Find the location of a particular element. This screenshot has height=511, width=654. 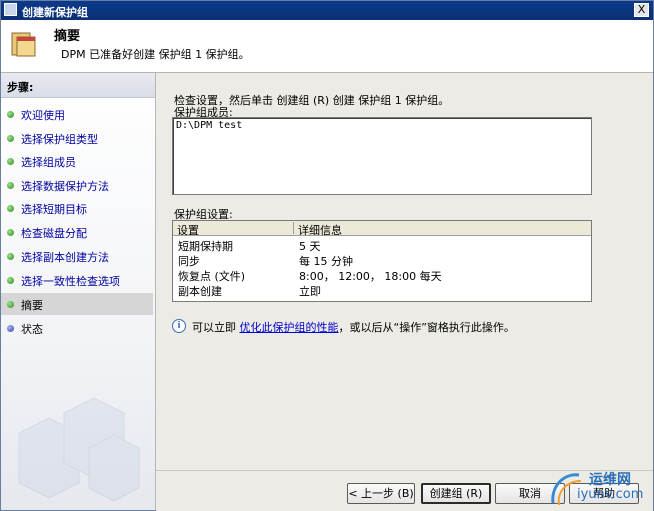

back-button: < 上一步 (B) is located at coordinates (381, 493).